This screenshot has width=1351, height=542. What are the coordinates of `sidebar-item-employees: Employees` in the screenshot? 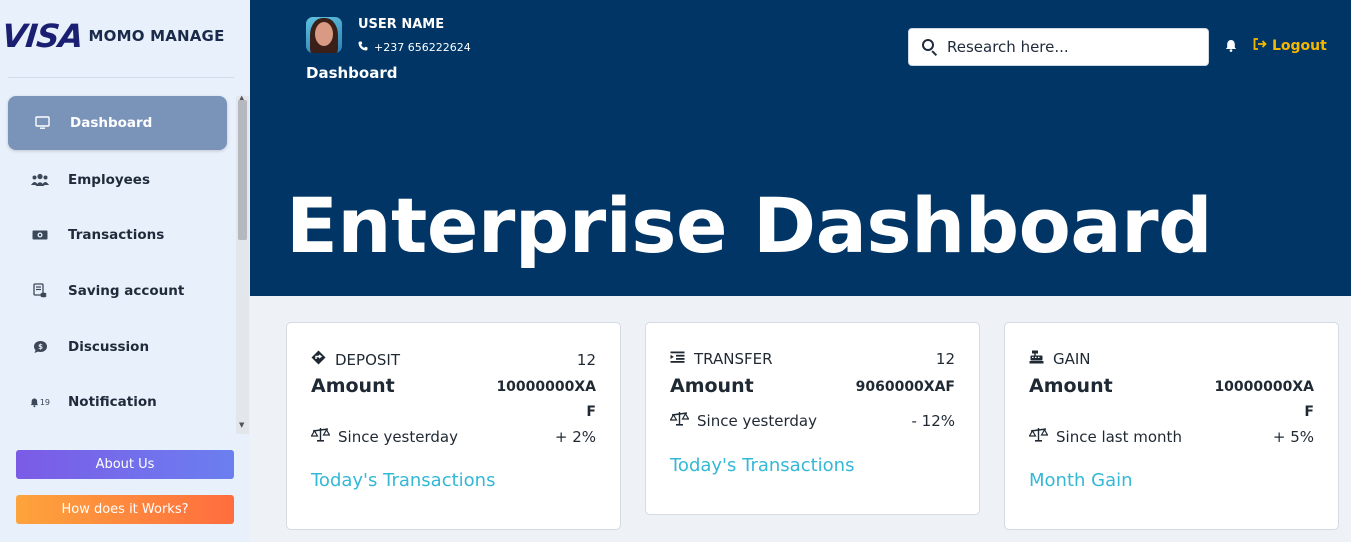 It's located at (118, 180).